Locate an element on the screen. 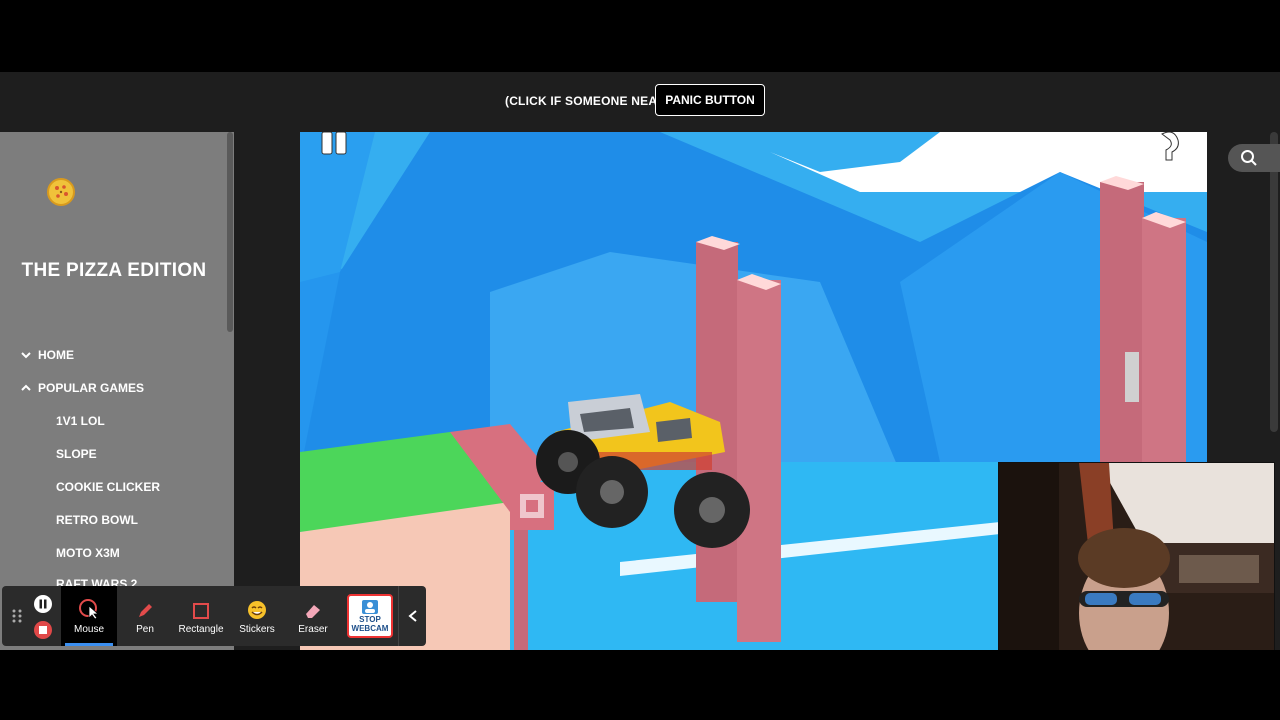 This screenshot has width=1280, height=720. game-link-moto-x3m: MOTO X3M is located at coordinates (88, 553).